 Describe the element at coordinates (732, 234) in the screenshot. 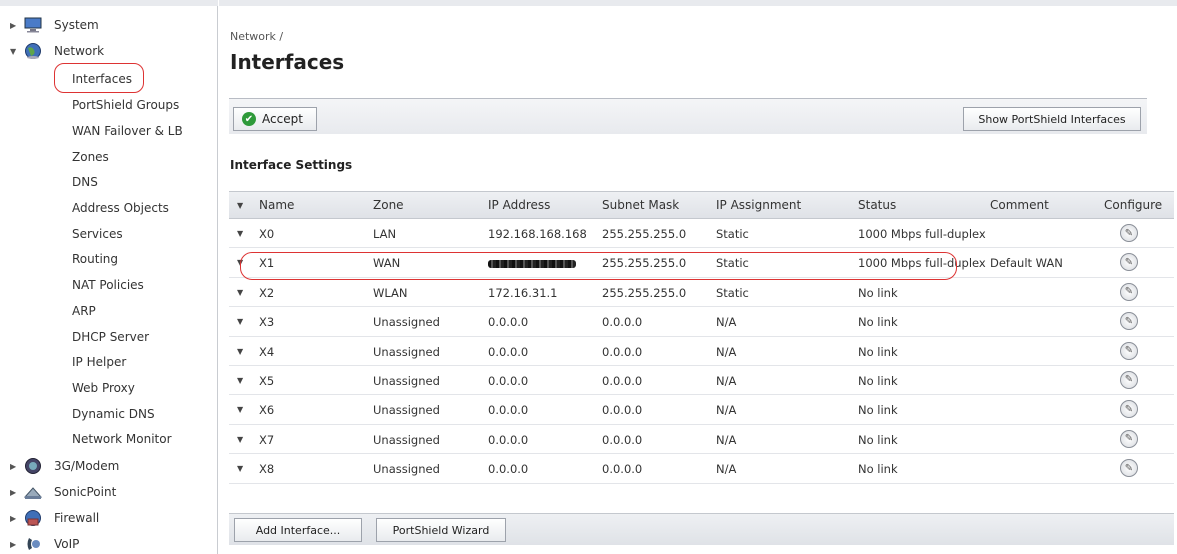

I see `cell-ip-assignment: Static` at that location.